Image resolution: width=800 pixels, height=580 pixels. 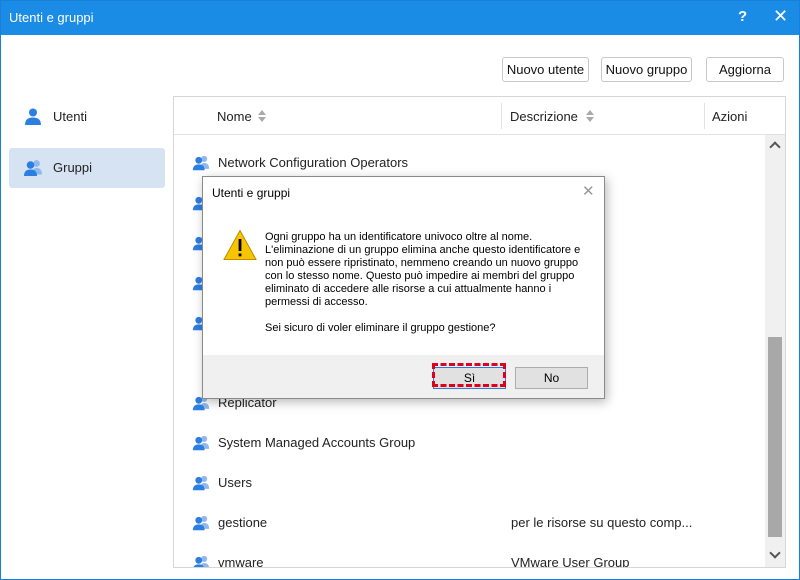 I want to click on help-icon: ?, so click(x=742, y=16).